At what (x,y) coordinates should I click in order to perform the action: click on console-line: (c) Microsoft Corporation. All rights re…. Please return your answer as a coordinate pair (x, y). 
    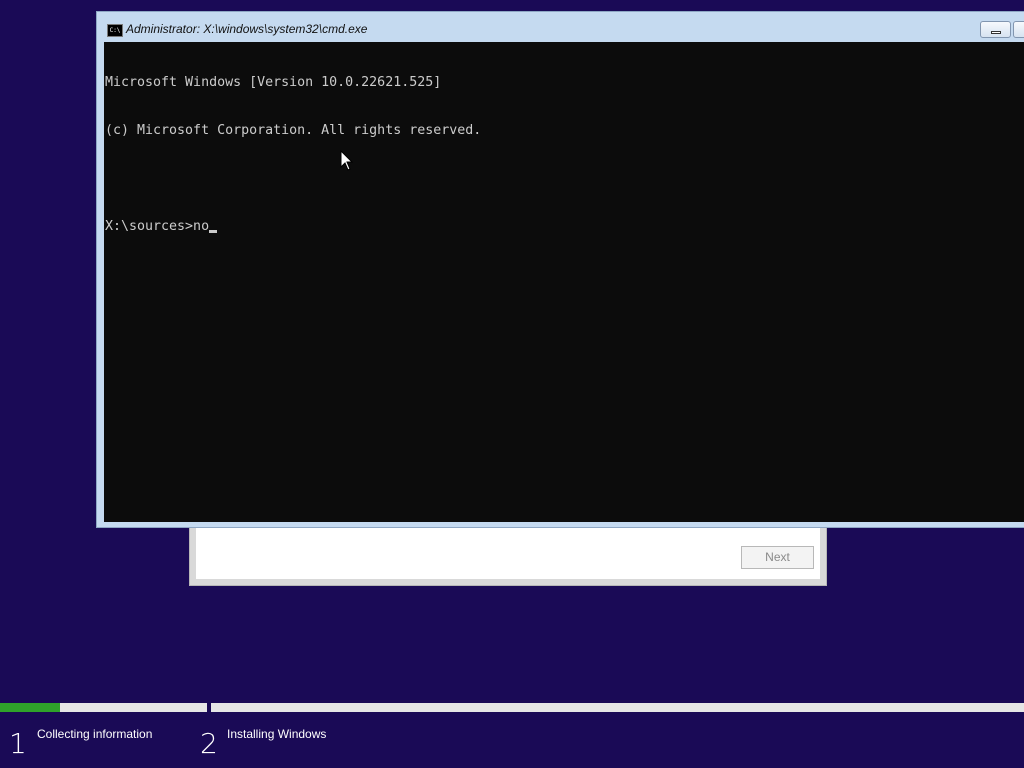
    Looking at the image, I should click on (293, 130).